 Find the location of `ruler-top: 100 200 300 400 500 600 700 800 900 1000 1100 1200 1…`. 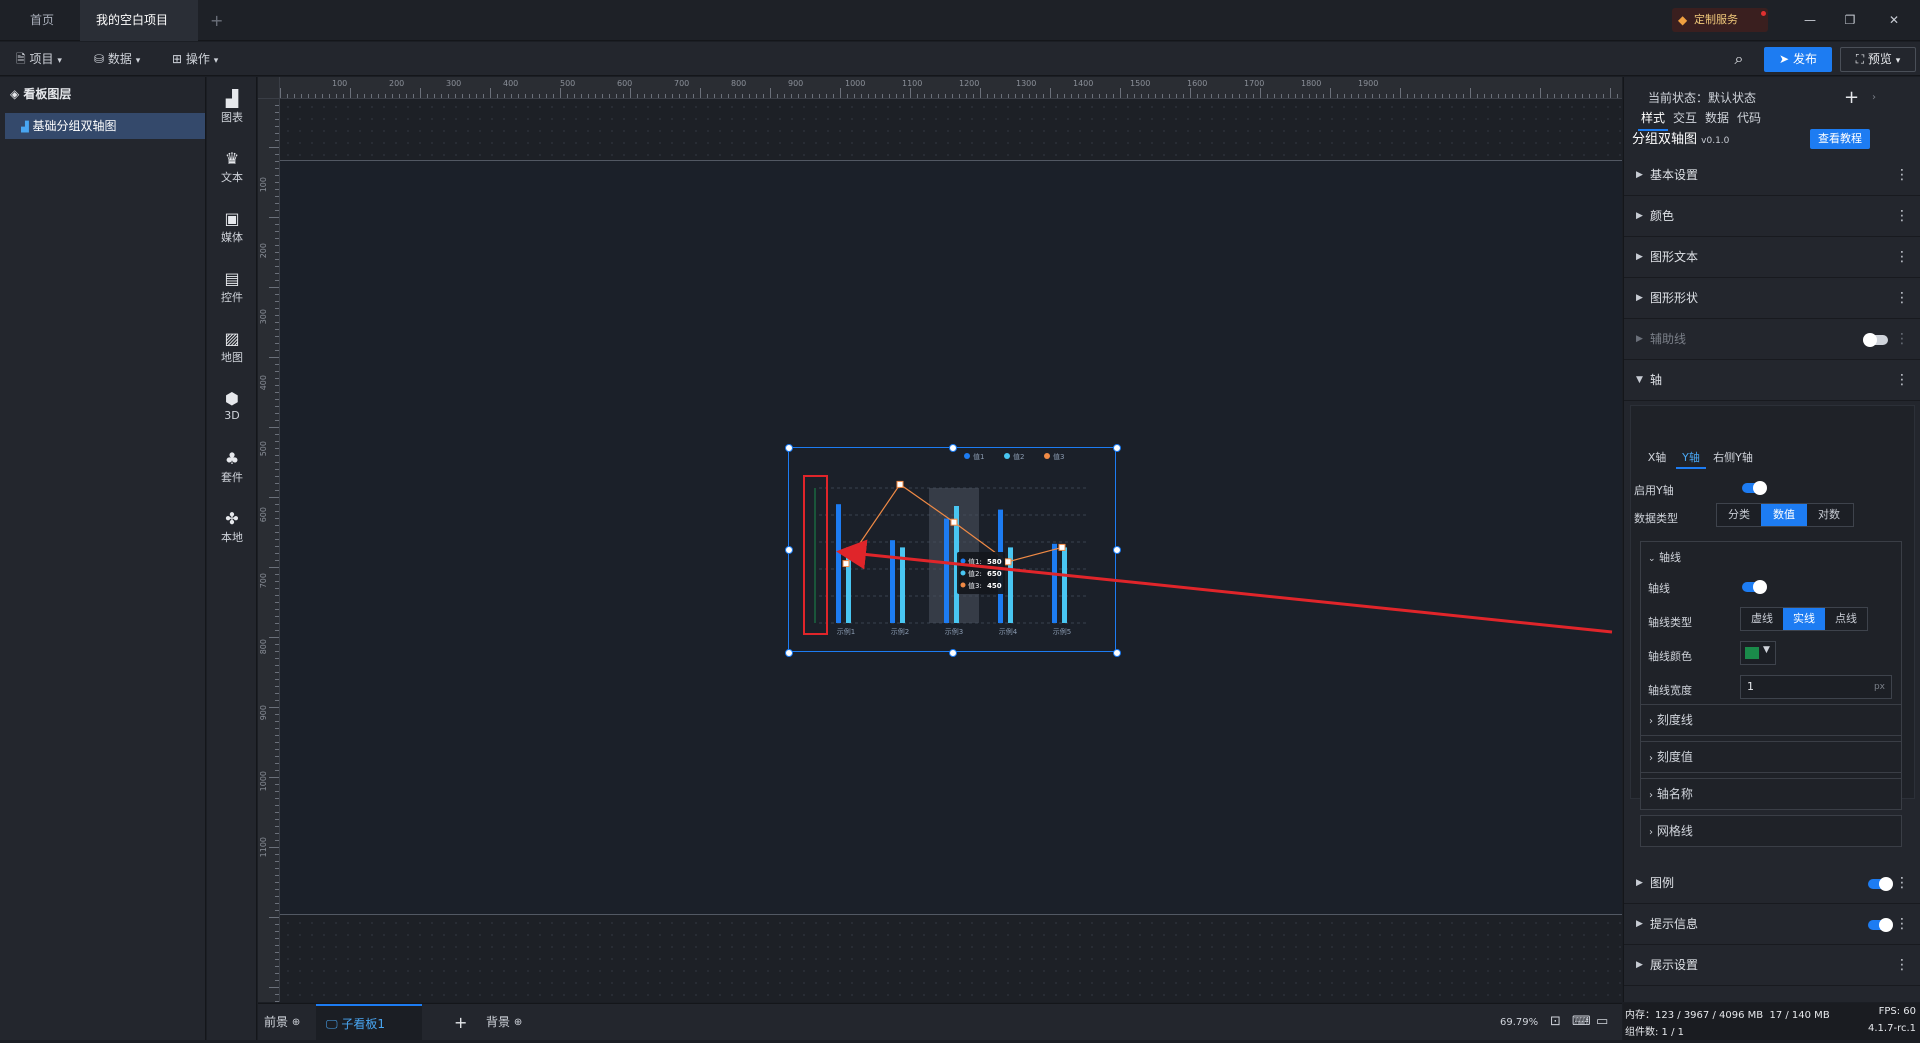

ruler-top: 100 200 300 400 500 600 700 800 900 1000 1100 1200 1… is located at coordinates (951, 88).